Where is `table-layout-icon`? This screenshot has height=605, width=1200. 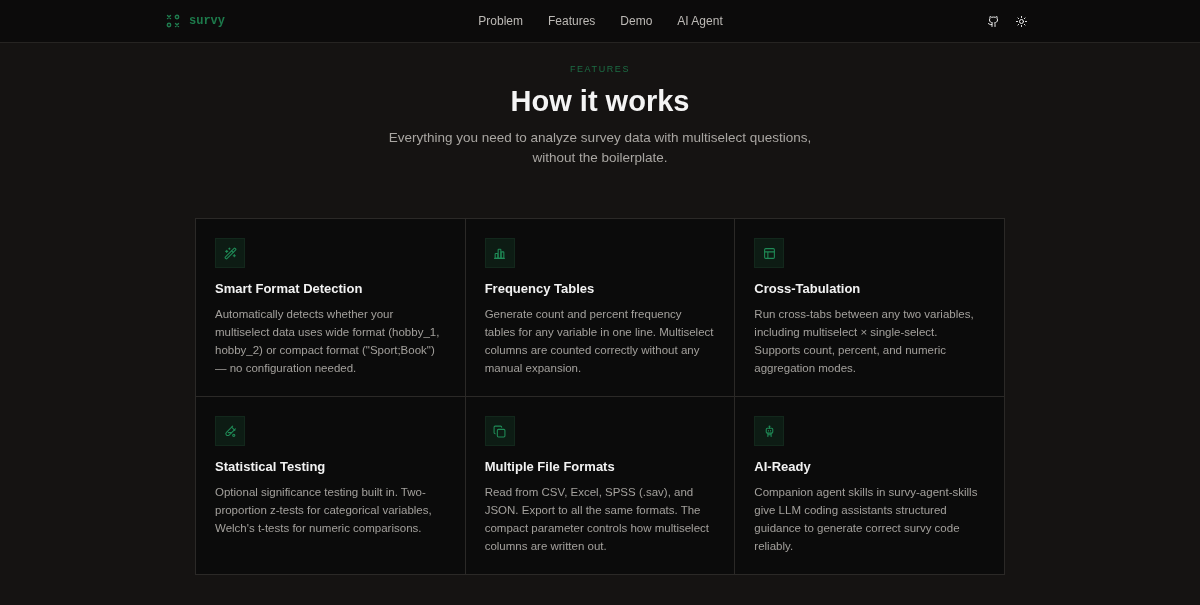 table-layout-icon is located at coordinates (769, 253).